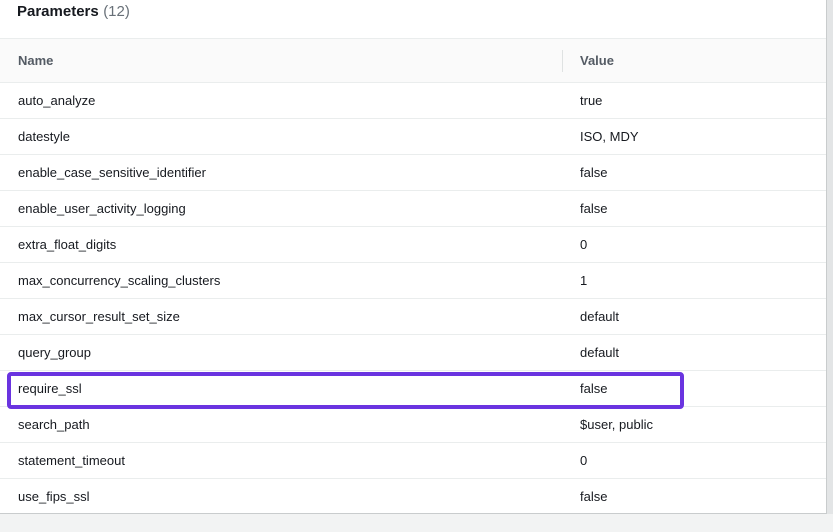  What do you see at coordinates (116, 11) in the screenshot?
I see `parameter-count: (12)` at bounding box center [116, 11].